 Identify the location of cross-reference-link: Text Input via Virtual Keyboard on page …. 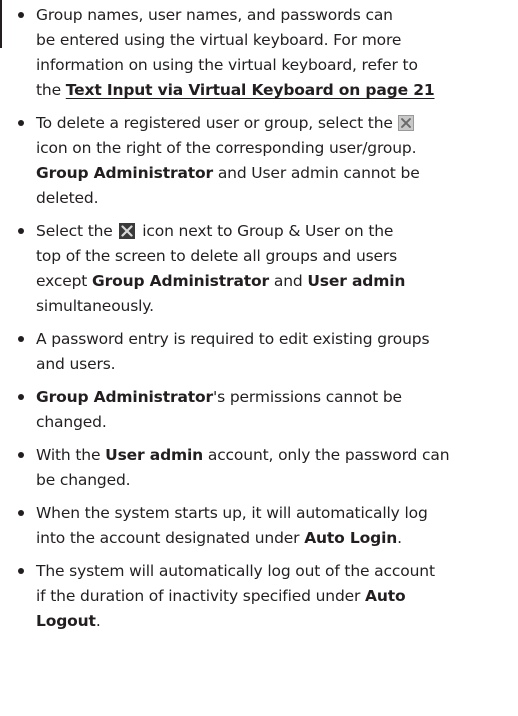
(250, 90).